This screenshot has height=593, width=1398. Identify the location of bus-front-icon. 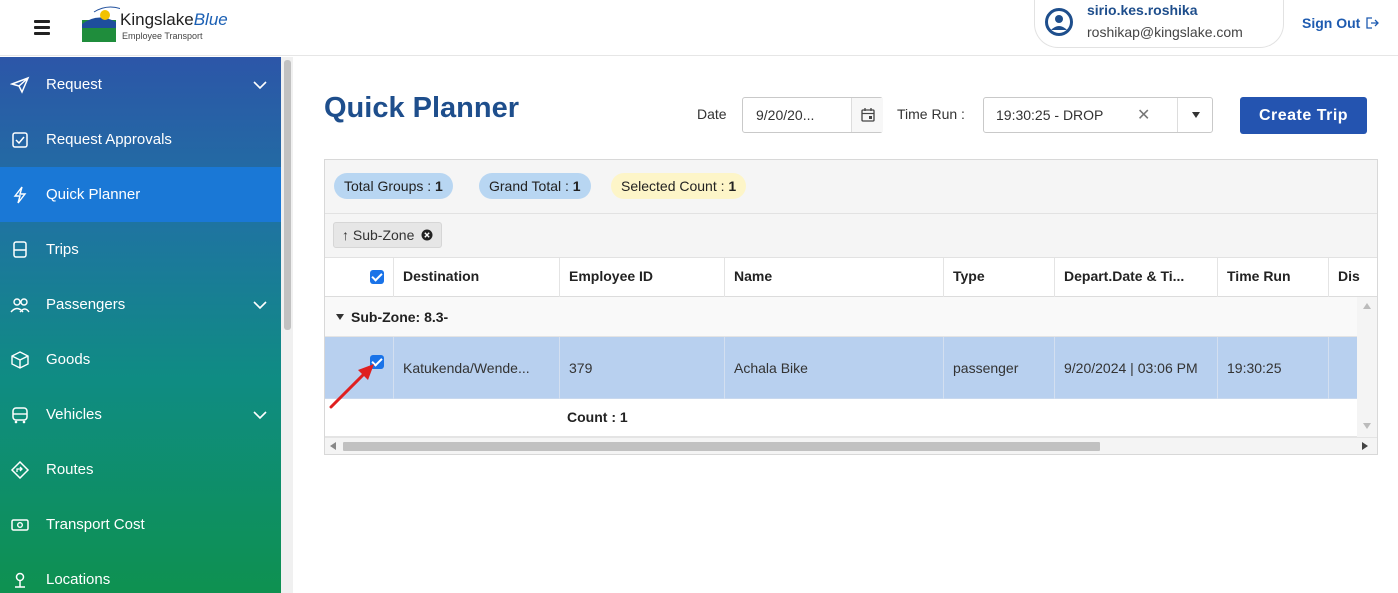
(20, 249).